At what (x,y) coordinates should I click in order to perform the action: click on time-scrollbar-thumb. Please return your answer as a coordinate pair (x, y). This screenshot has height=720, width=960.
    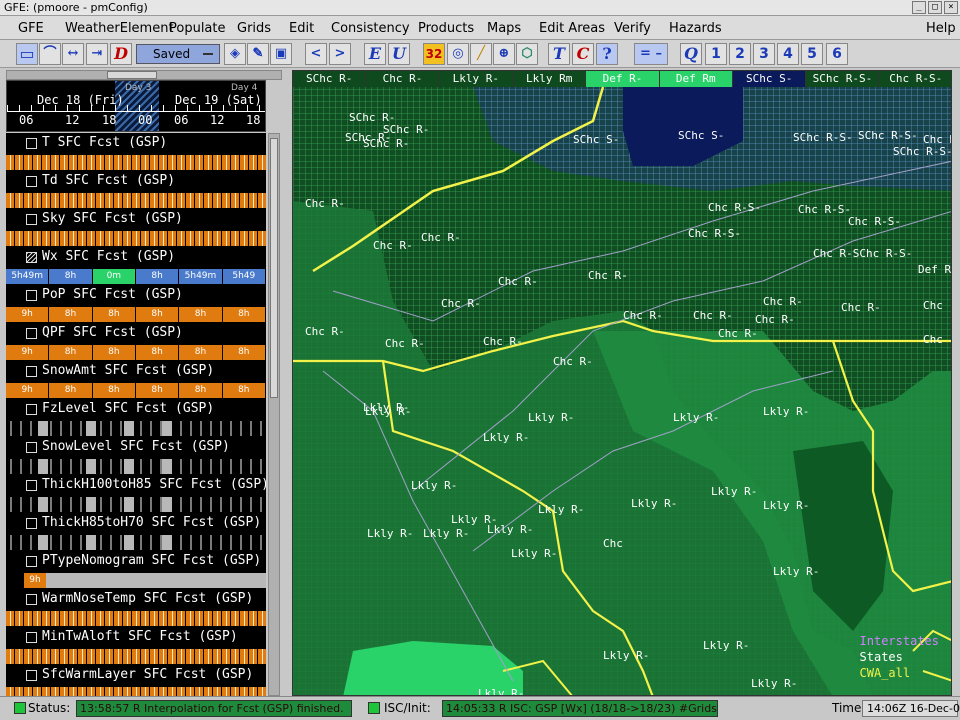
    Looking at the image, I should click on (132, 75).